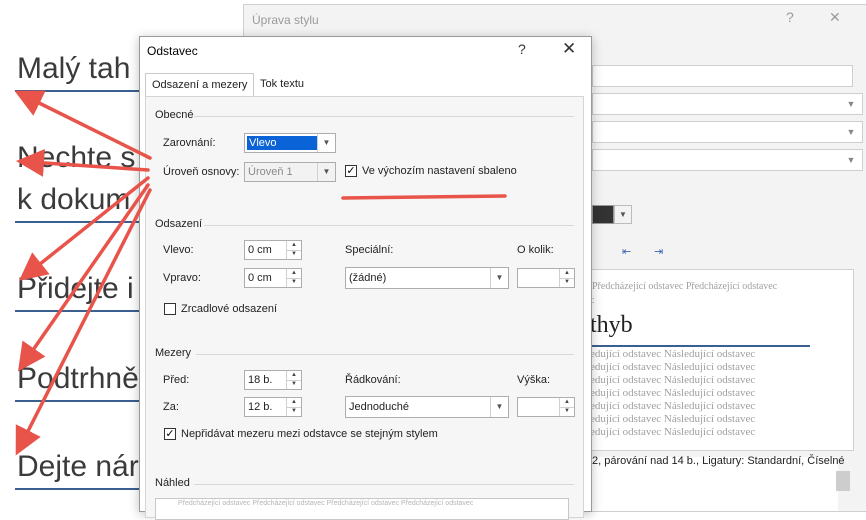 The height and width of the screenshot is (520, 866). Describe the element at coordinates (75, 288) in the screenshot. I see `doc-heading-3: Přidejte i` at that location.